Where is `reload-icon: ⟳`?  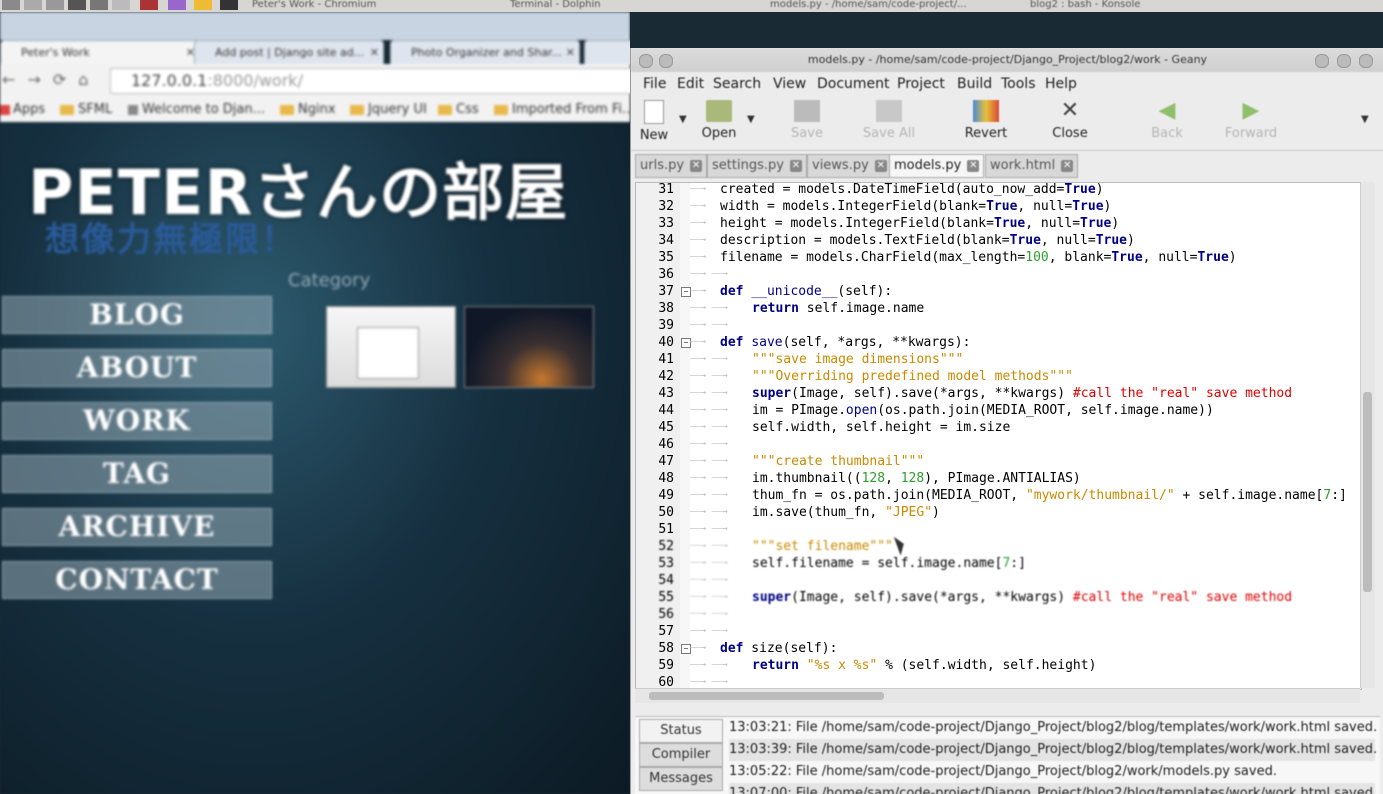 reload-icon: ⟳ is located at coordinates (65, 79).